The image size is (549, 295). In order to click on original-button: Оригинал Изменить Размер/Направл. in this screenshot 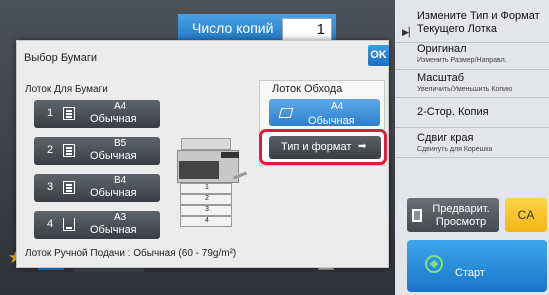, I will do `click(472, 56)`.